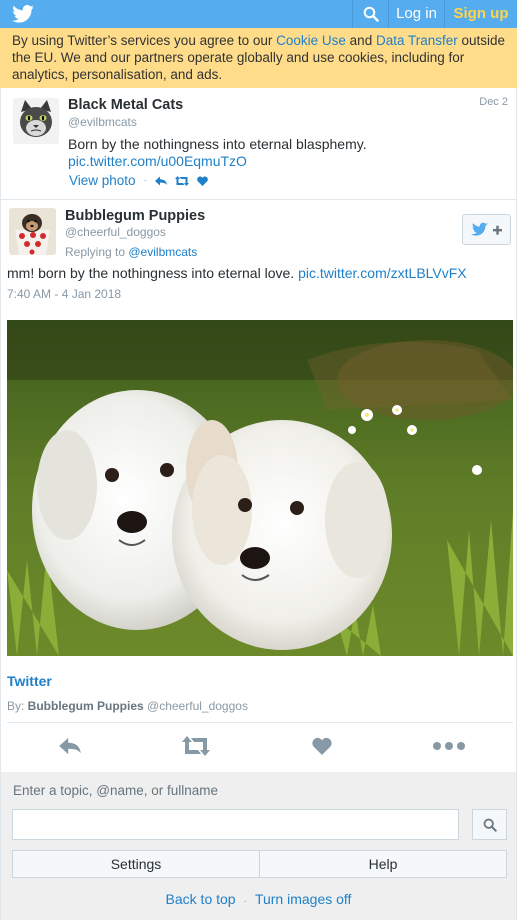 This screenshot has width=517, height=920. Describe the element at coordinates (235, 824) in the screenshot. I see `search-input` at that location.